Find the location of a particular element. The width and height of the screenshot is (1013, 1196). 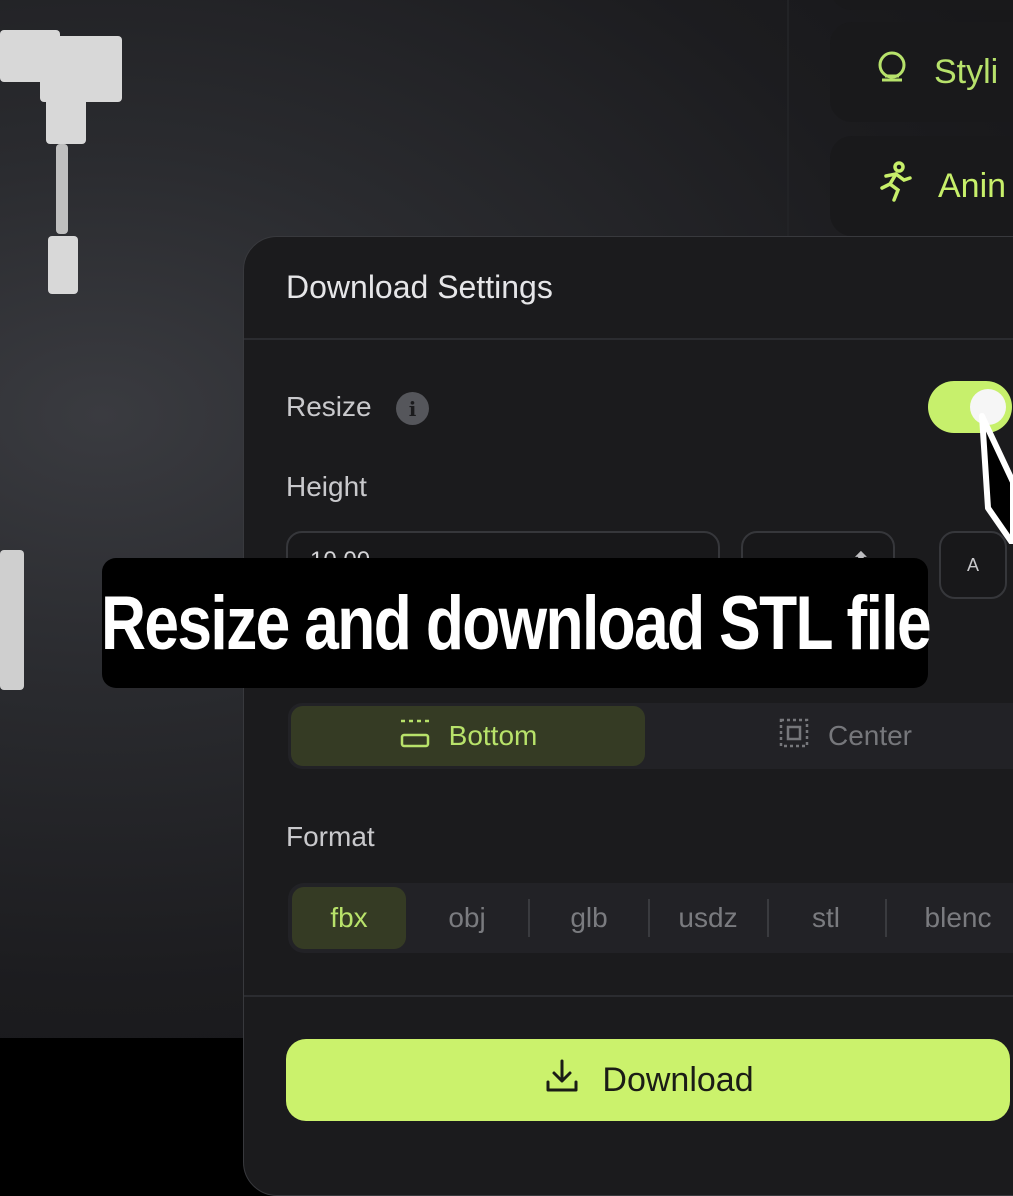

stylize-icon is located at coordinates (892, 72).